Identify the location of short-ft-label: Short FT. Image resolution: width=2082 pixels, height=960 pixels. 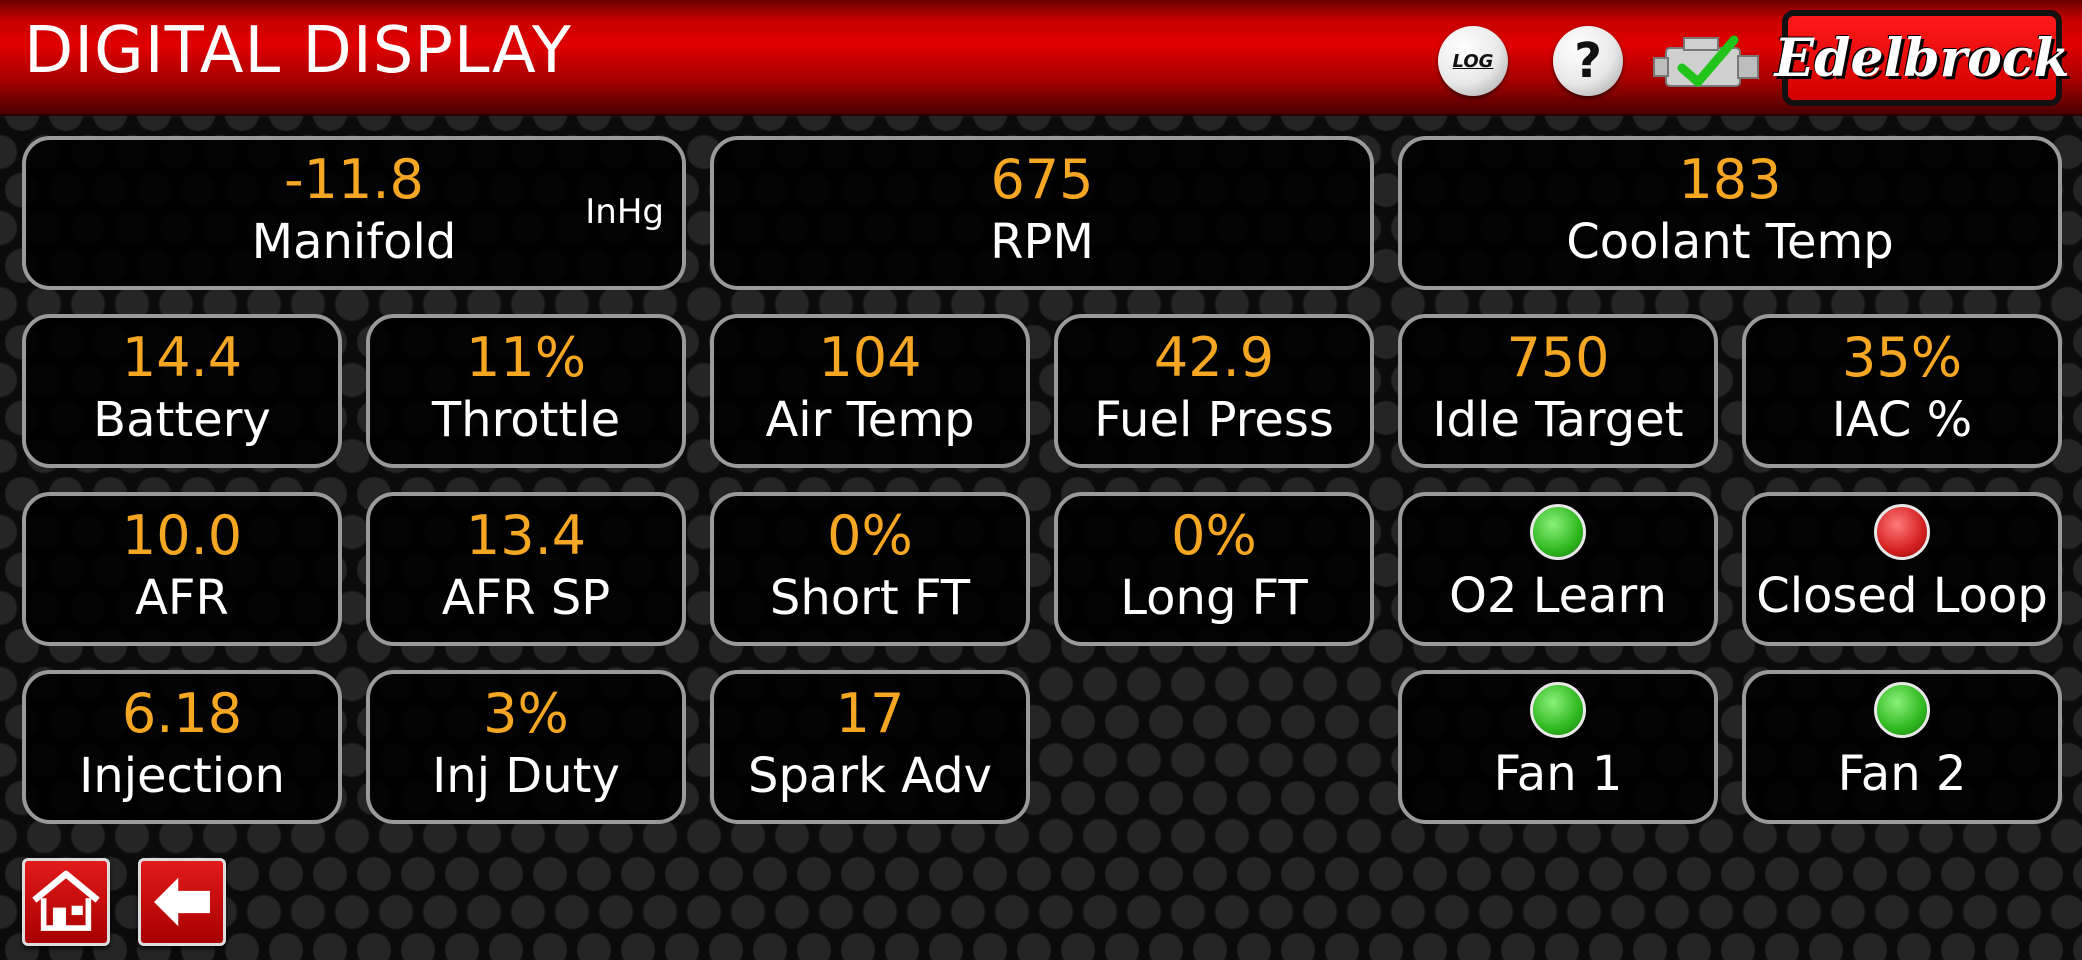
(870, 598).